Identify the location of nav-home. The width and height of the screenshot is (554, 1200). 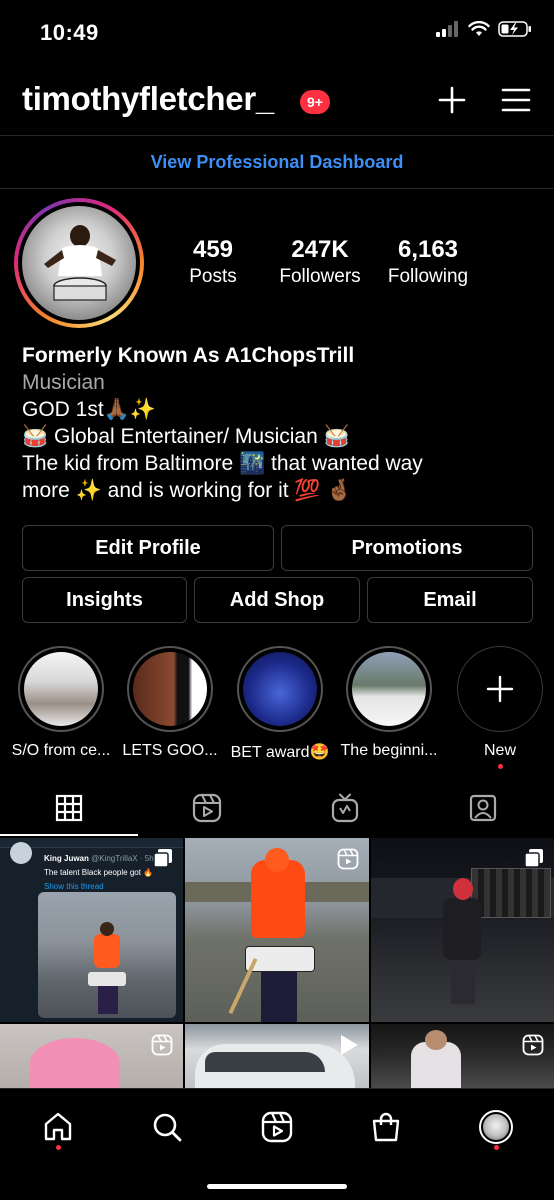
(58, 1127).